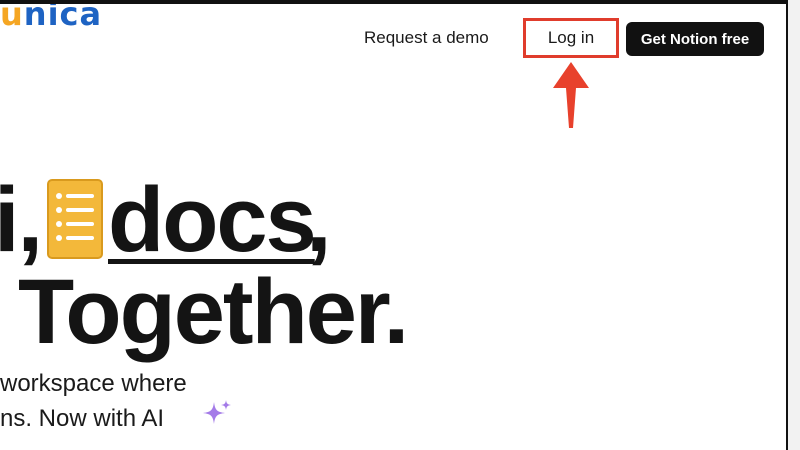 The height and width of the screenshot is (450, 800). What do you see at coordinates (12, 18) in the screenshot?
I see `logo-first-letter: u` at bounding box center [12, 18].